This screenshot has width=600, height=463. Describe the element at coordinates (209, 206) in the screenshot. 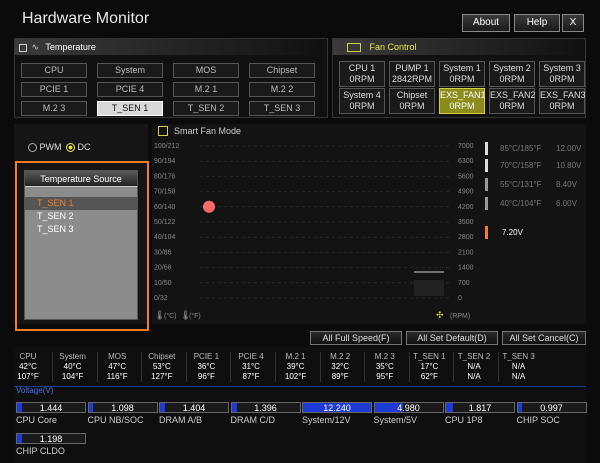

I see `curve-point` at that location.